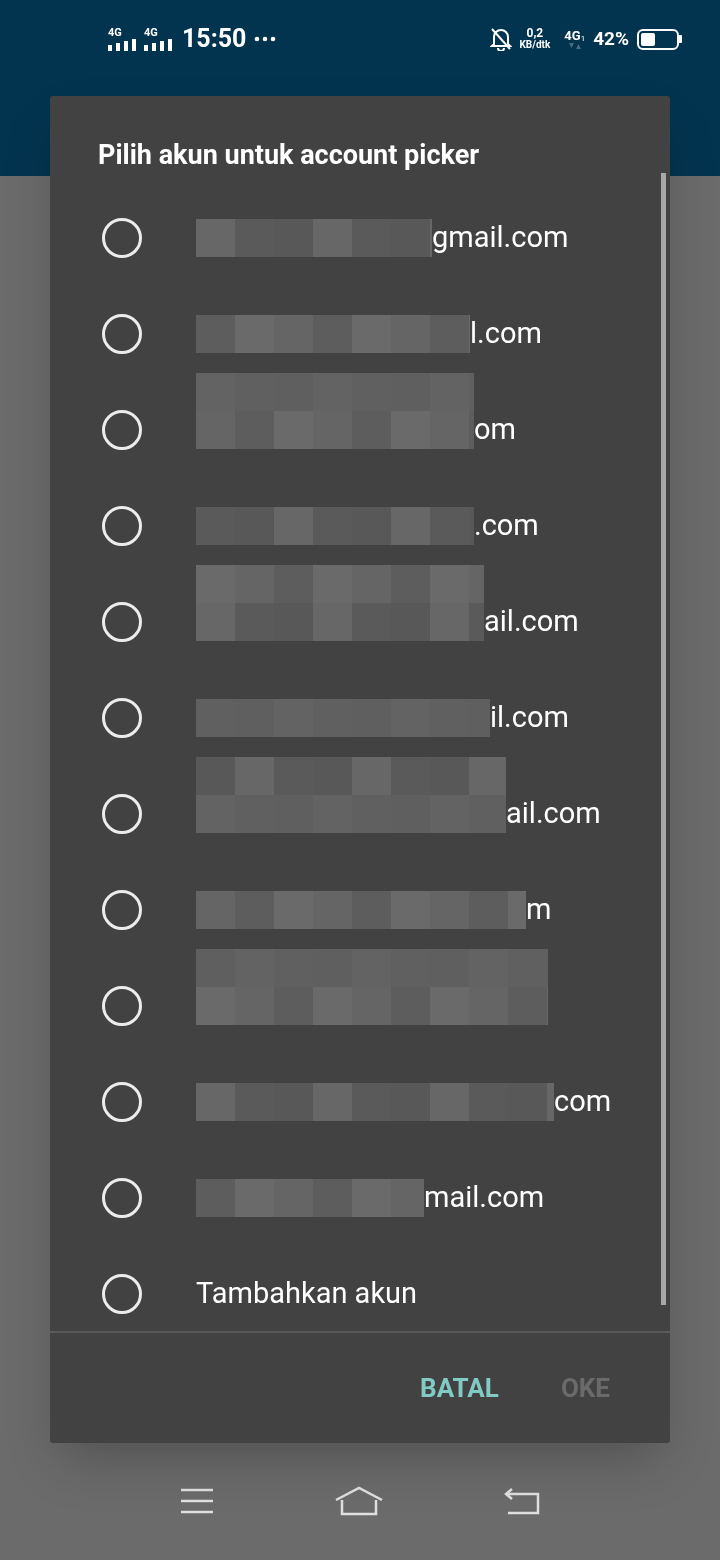 The height and width of the screenshot is (1560, 720). What do you see at coordinates (484, 1198) in the screenshot?
I see `account-email: mail.com` at bounding box center [484, 1198].